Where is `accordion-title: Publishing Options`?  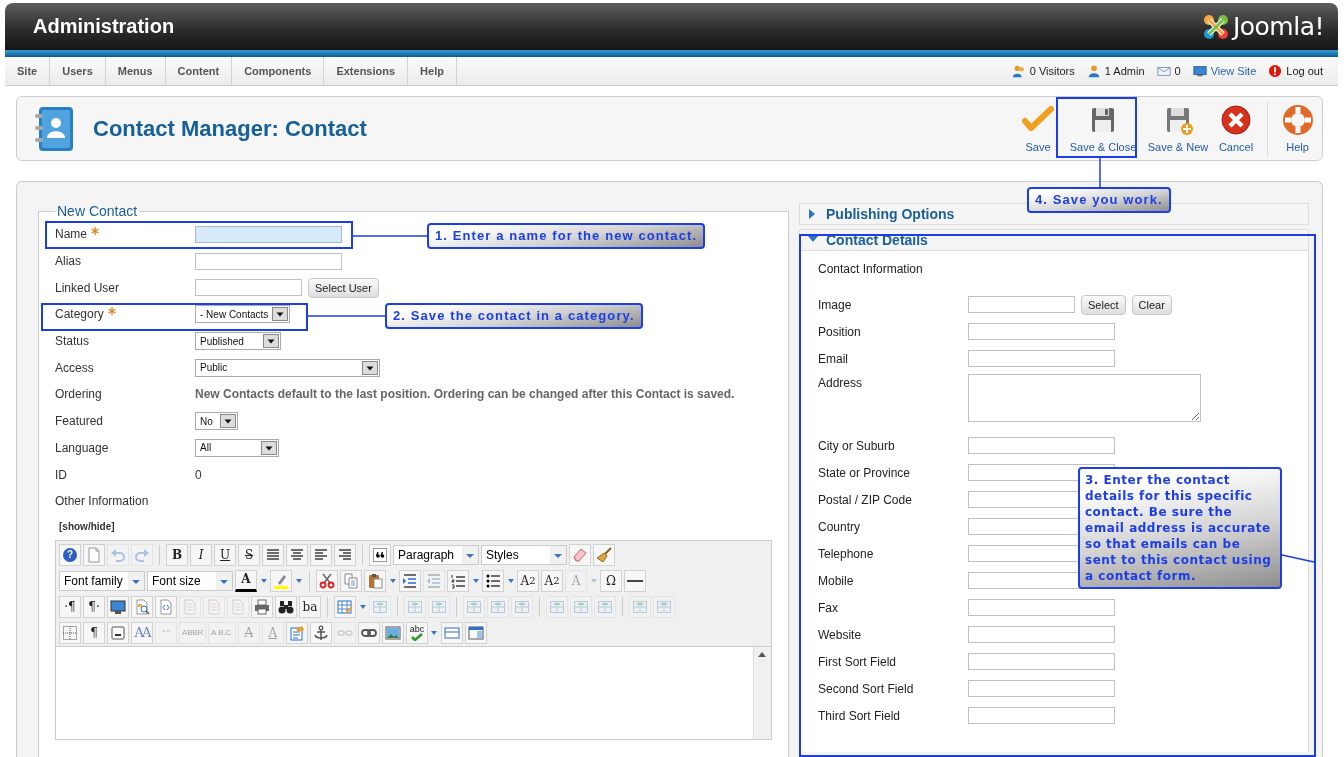 accordion-title: Publishing Options is located at coordinates (890, 214).